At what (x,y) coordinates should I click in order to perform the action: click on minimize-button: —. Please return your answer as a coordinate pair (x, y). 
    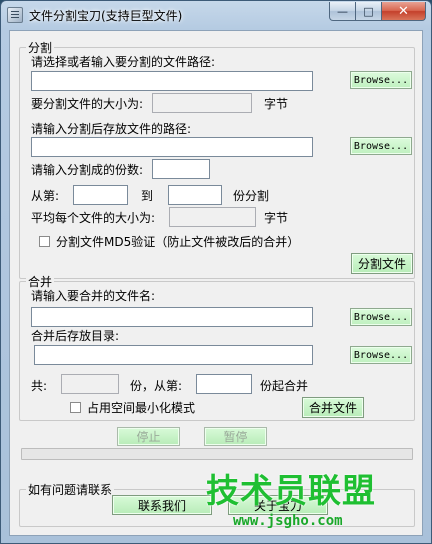
    Looking at the image, I should click on (342, 11).